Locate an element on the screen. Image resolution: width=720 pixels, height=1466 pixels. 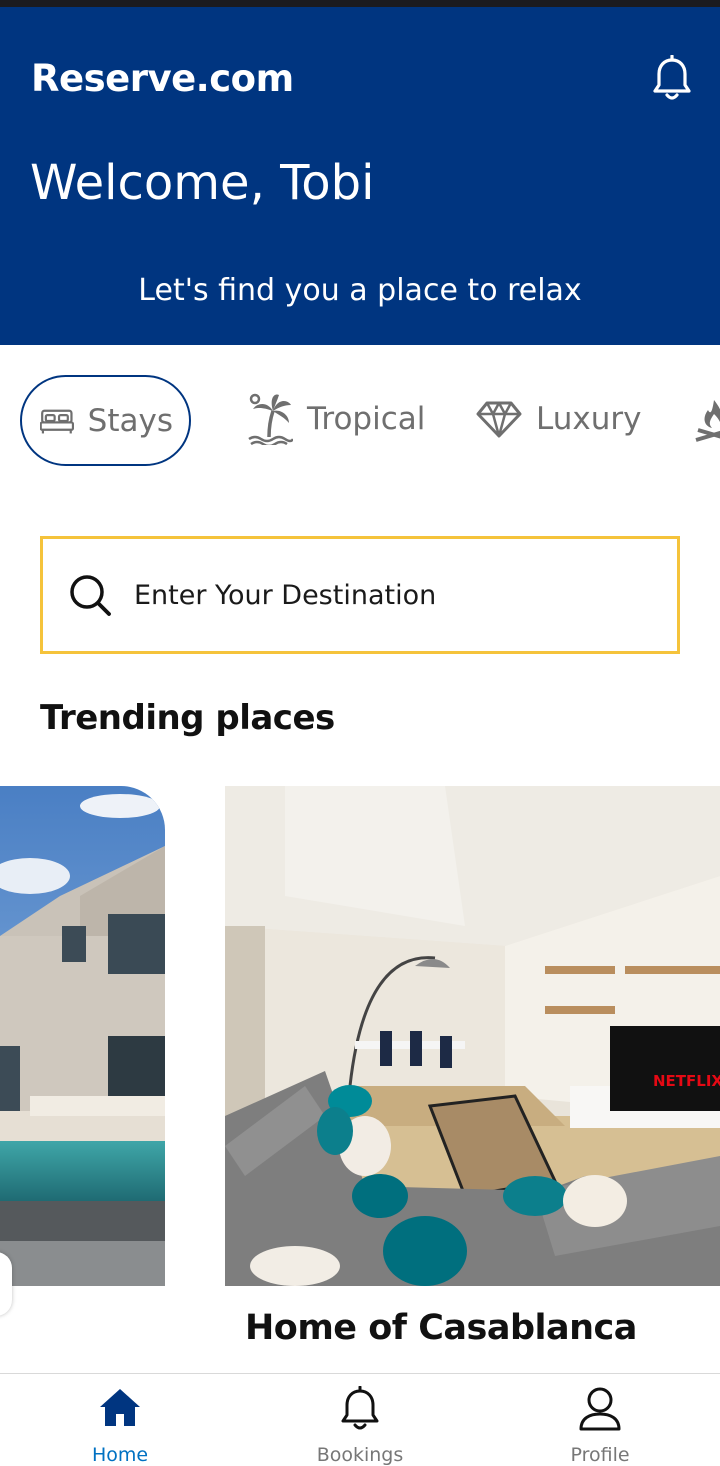
bed-icon is located at coordinates (57, 421).